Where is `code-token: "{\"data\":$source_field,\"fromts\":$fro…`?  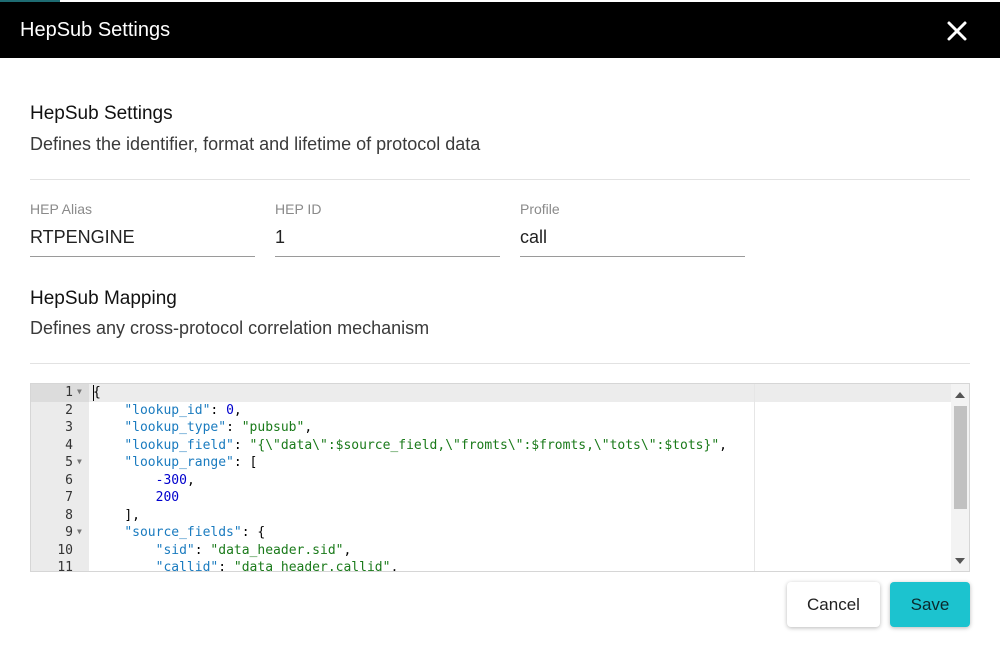 code-token: "{\"data\":$source_field,\"fromts\":$fro… is located at coordinates (484, 445).